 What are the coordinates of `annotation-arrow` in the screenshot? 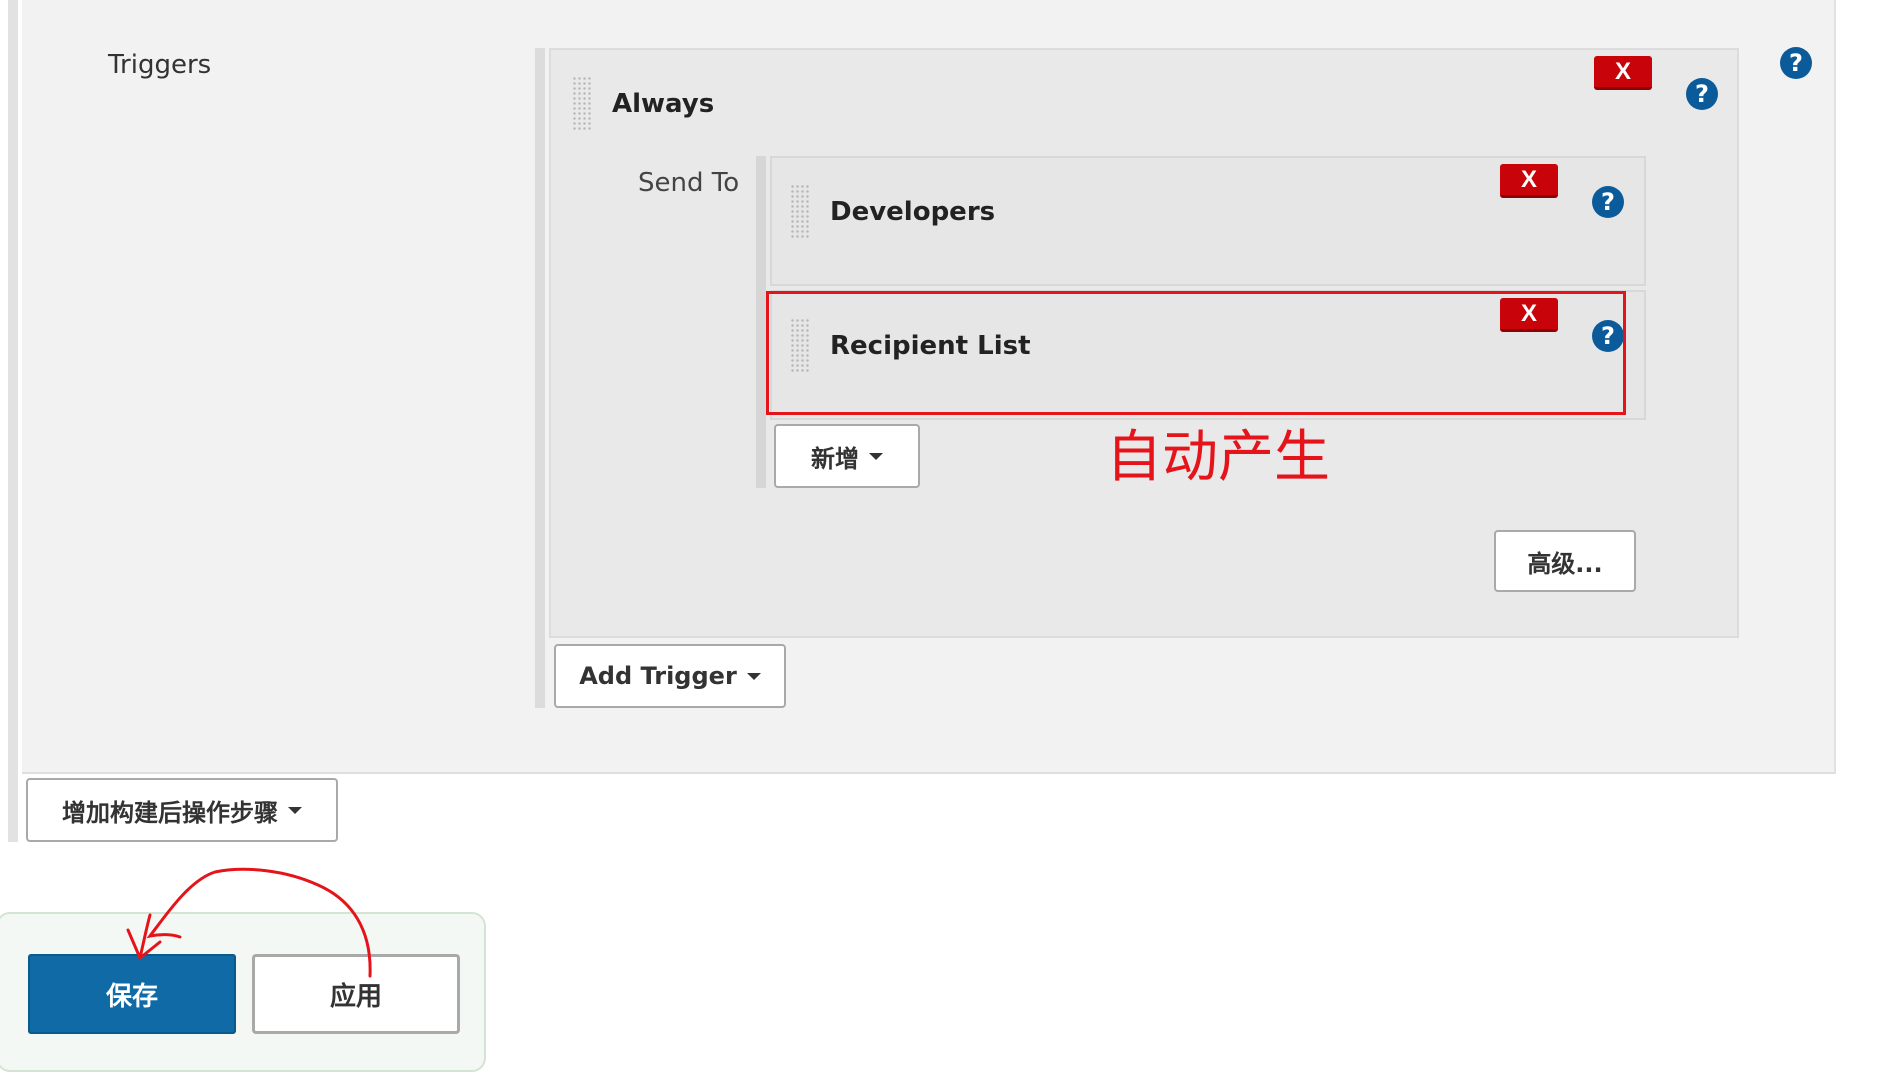 It's located at (249, 922).